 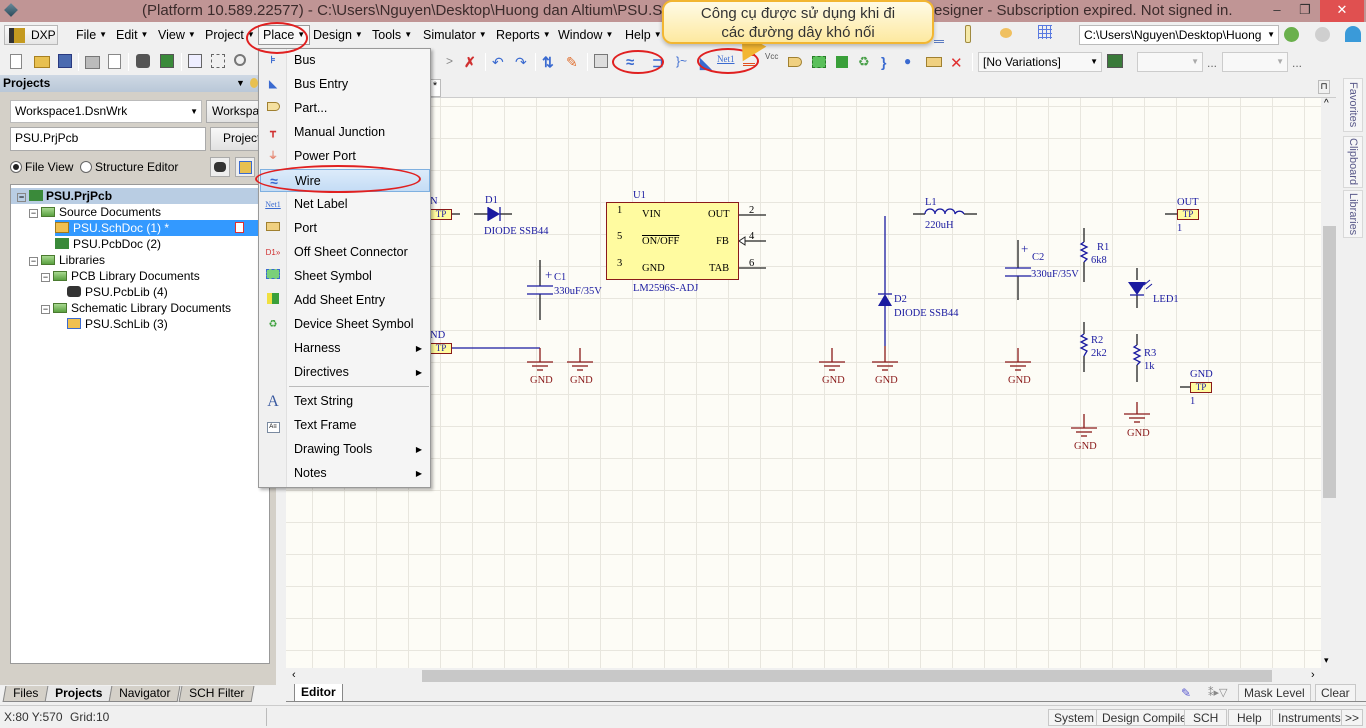 I want to click on dxp-button: DXP, so click(x=31, y=35).